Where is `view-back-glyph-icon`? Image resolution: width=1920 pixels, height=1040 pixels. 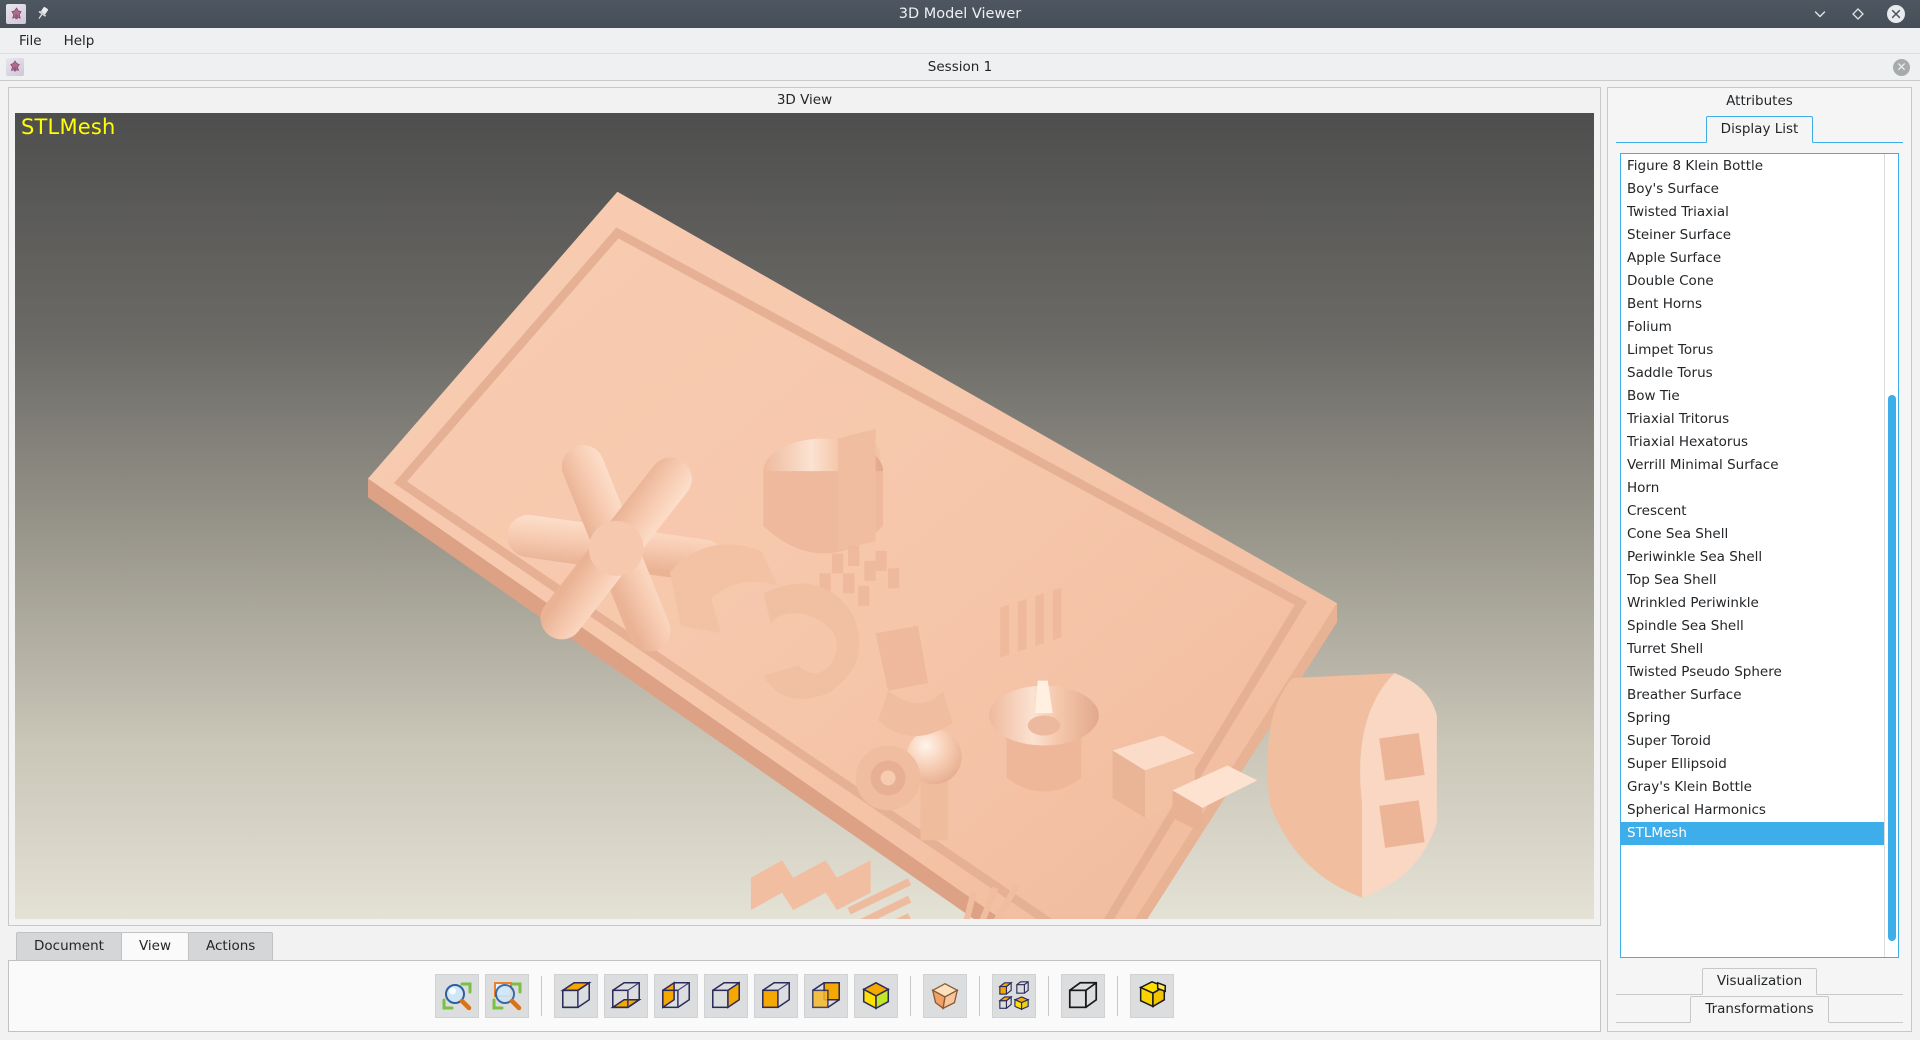 view-back-glyph-icon is located at coordinates (826, 995).